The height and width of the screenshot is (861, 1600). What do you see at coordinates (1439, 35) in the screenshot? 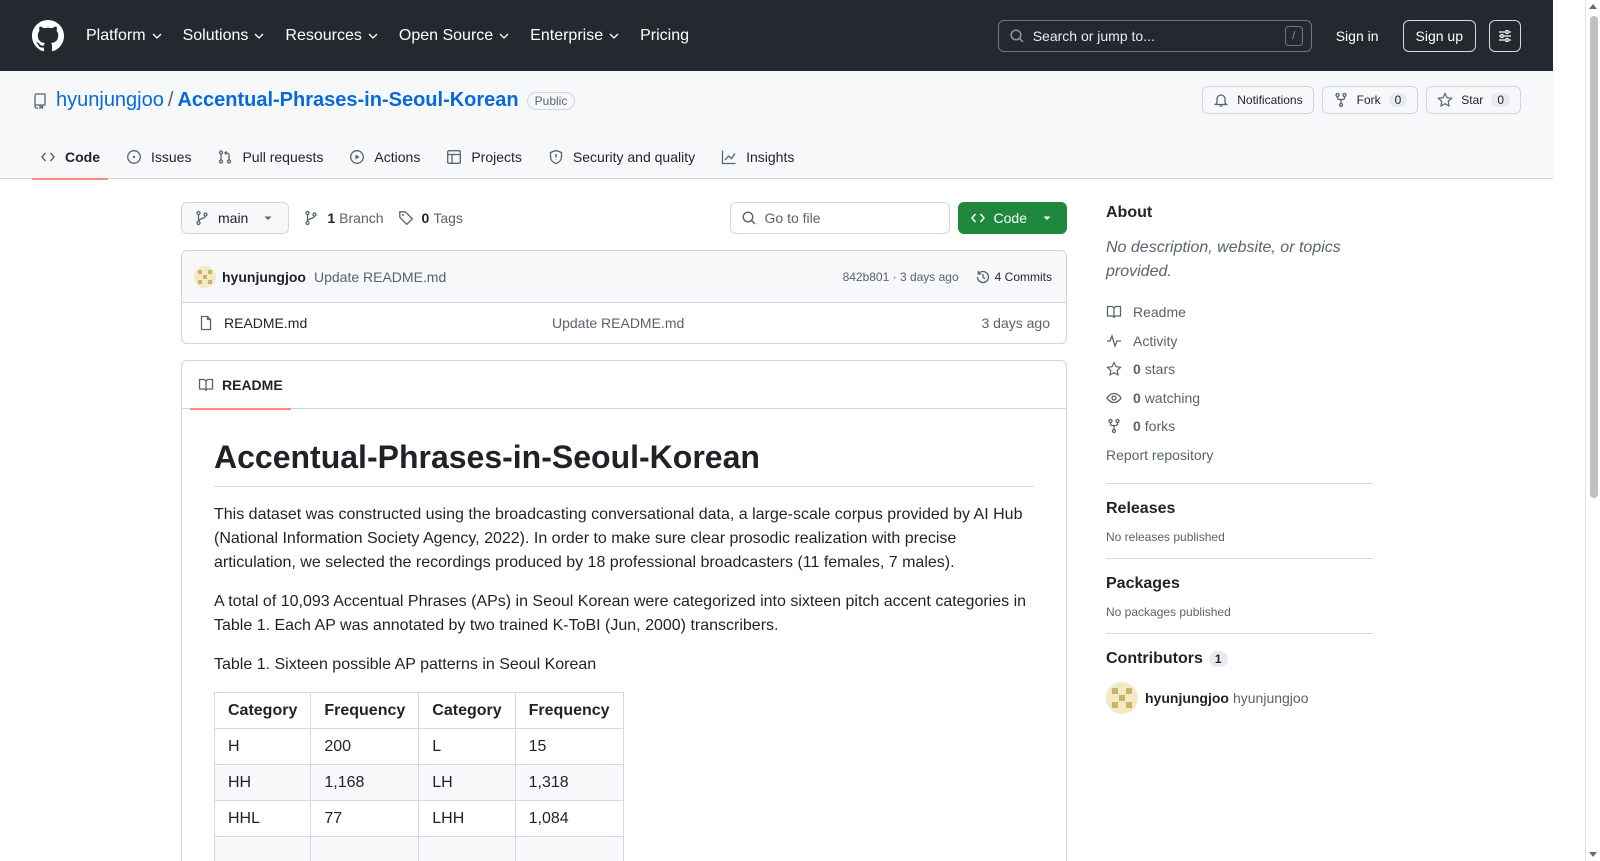
I see `sign-up-button: Sign up` at bounding box center [1439, 35].